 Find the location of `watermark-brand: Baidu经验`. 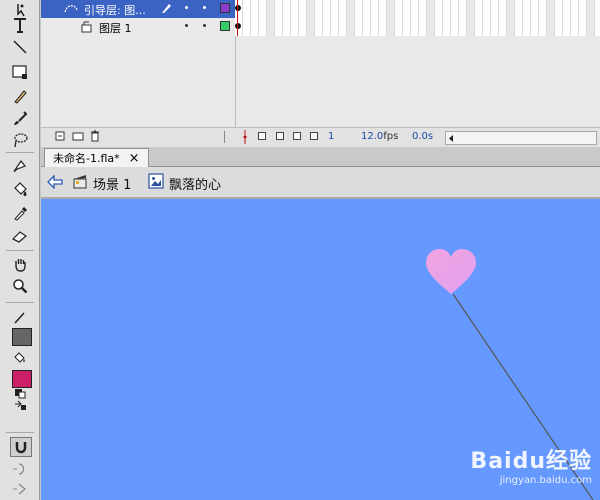

watermark-brand: Baidu经验 is located at coordinates (531, 461).